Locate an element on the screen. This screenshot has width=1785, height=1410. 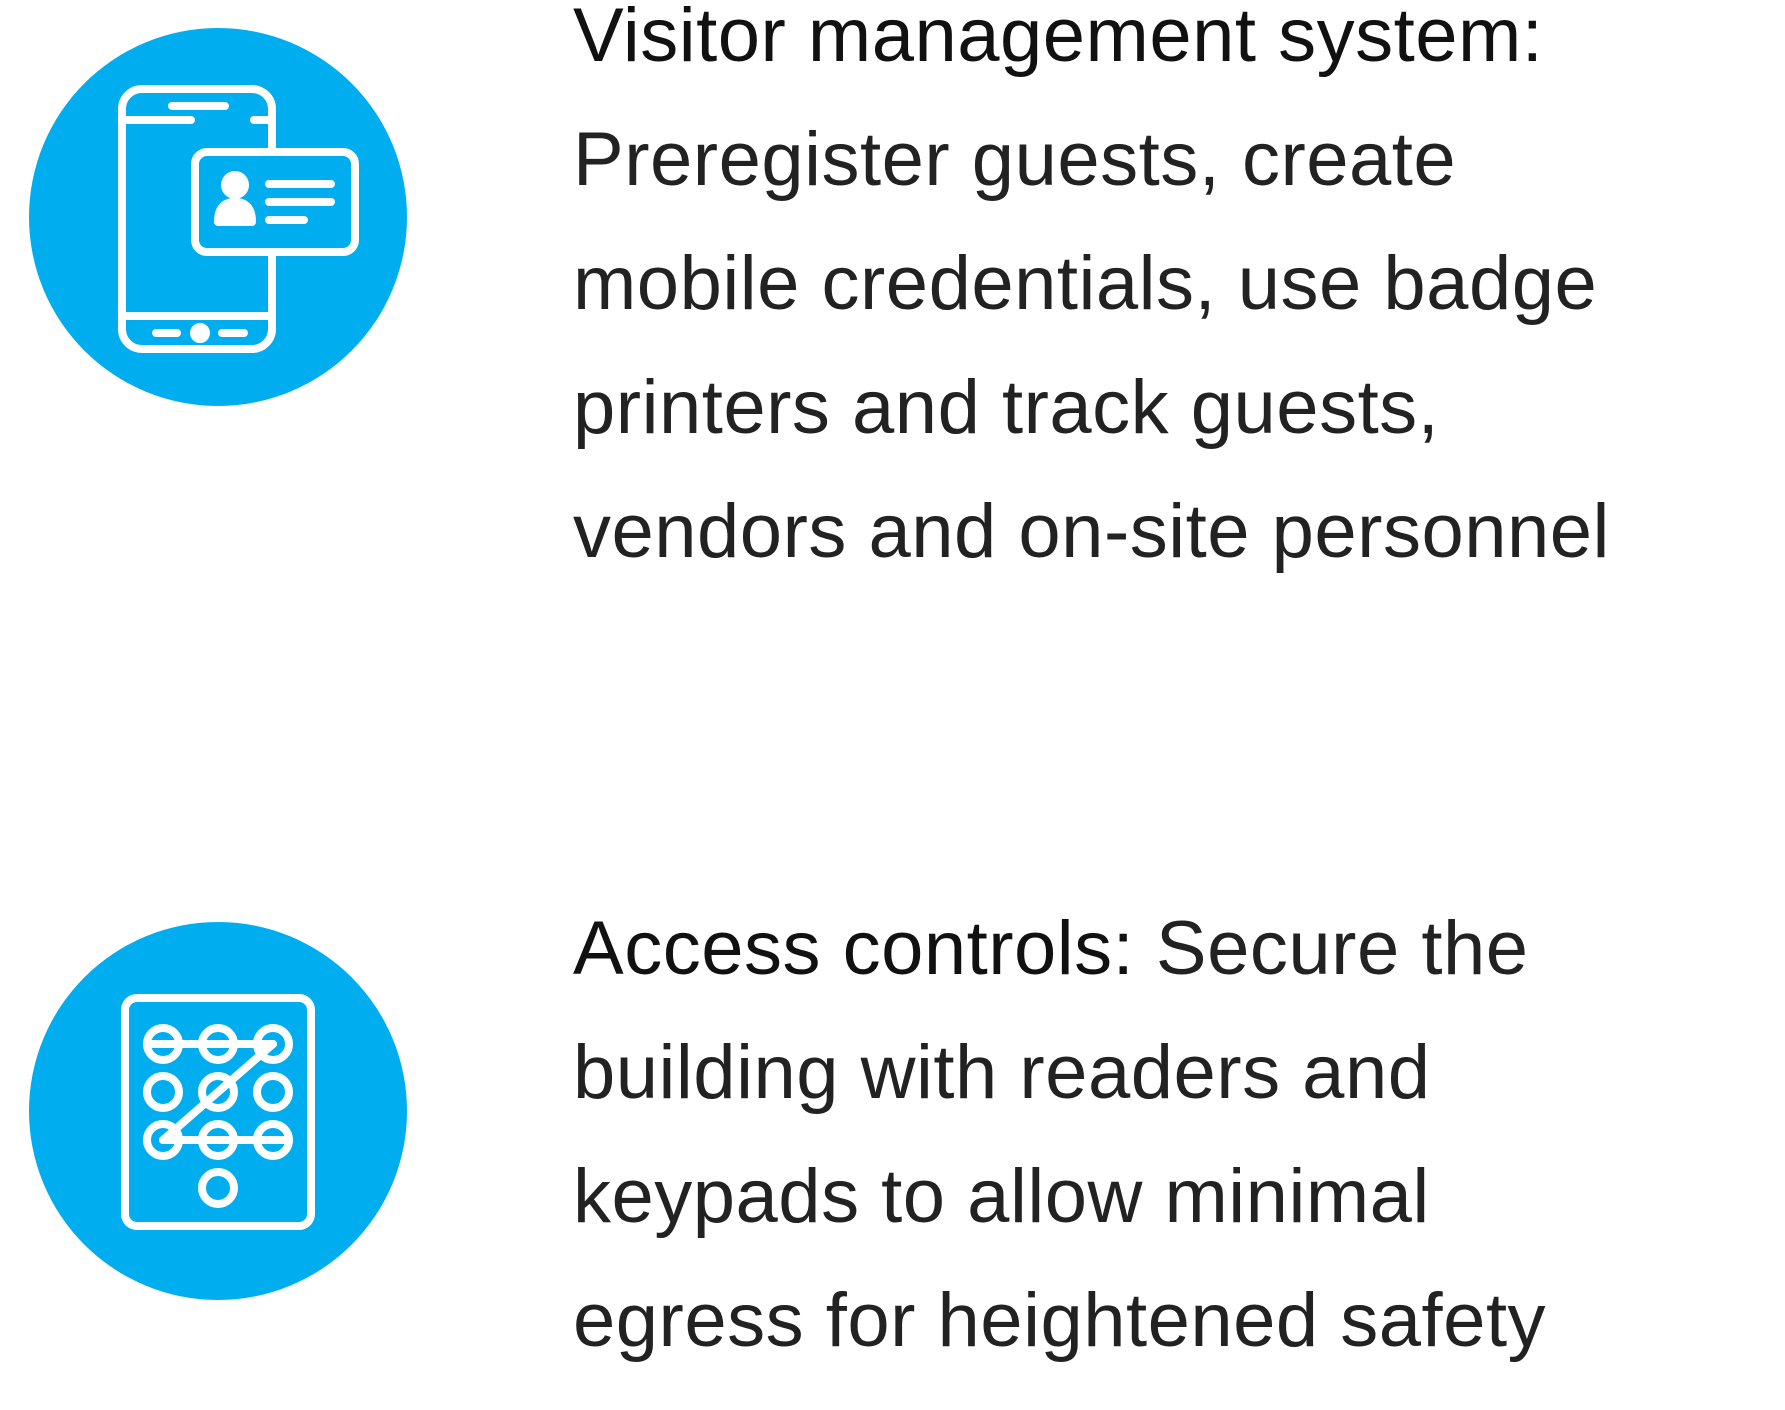
visitor-line-2: mobile credentials, use badge is located at coordinates (1085, 283).